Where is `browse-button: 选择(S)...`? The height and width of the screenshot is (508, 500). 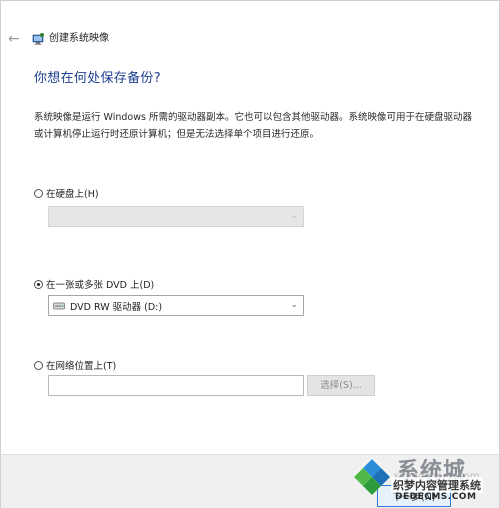
browse-button: 选择(S)... is located at coordinates (341, 385).